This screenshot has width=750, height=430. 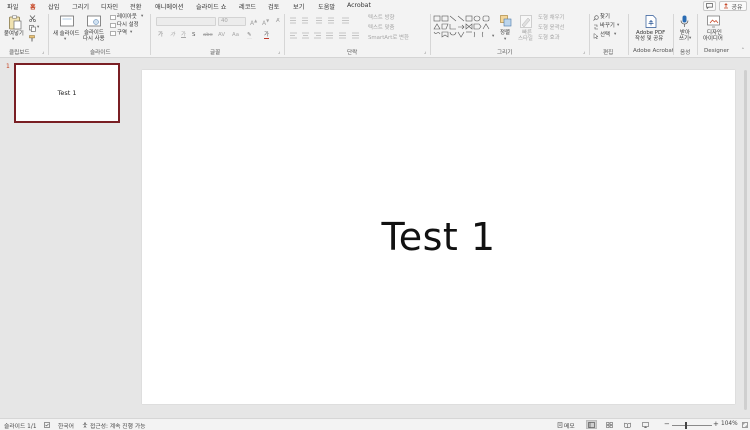 I want to click on change-case-icon: Aa, so click(x=235, y=35).